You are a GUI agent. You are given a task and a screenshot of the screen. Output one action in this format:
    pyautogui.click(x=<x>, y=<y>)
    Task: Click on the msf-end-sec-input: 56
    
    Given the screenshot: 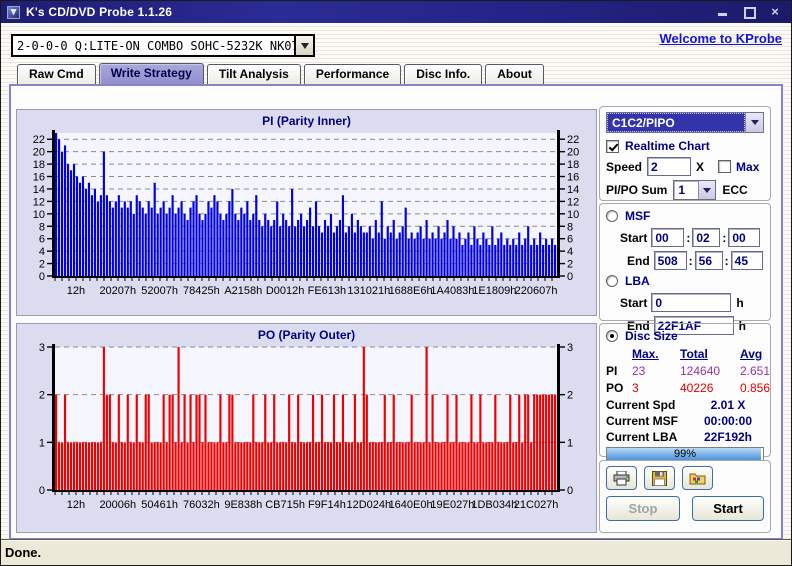 What is the action you would take?
    pyautogui.click(x=708, y=260)
    